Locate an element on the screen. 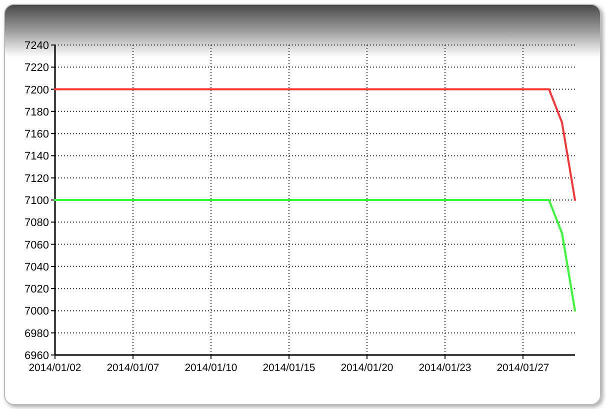  y-tick-label: 7000 is located at coordinates (36, 312).